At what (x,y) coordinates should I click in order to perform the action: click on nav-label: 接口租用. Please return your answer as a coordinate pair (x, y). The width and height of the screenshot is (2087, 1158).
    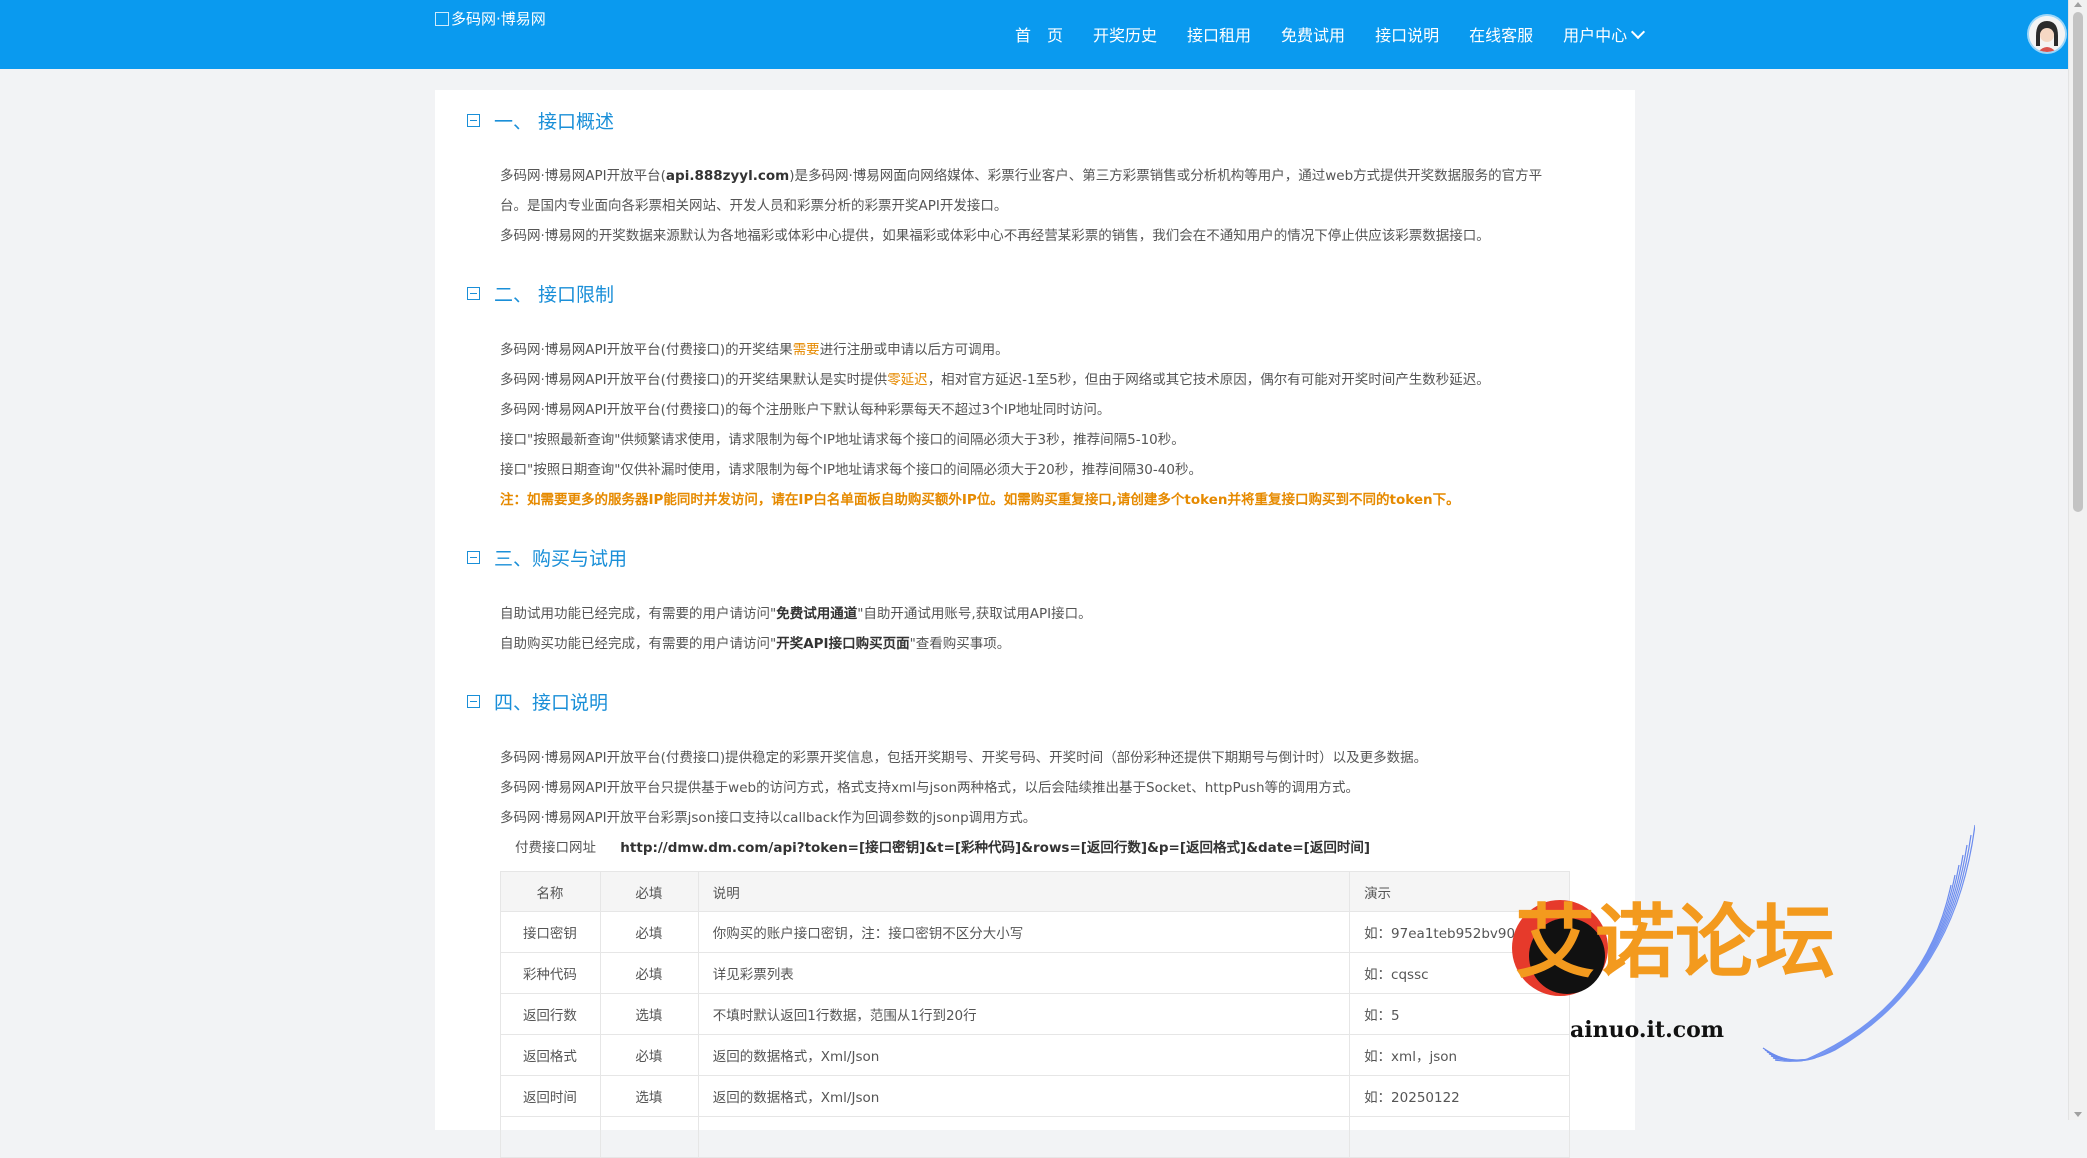
    Looking at the image, I should click on (1219, 35).